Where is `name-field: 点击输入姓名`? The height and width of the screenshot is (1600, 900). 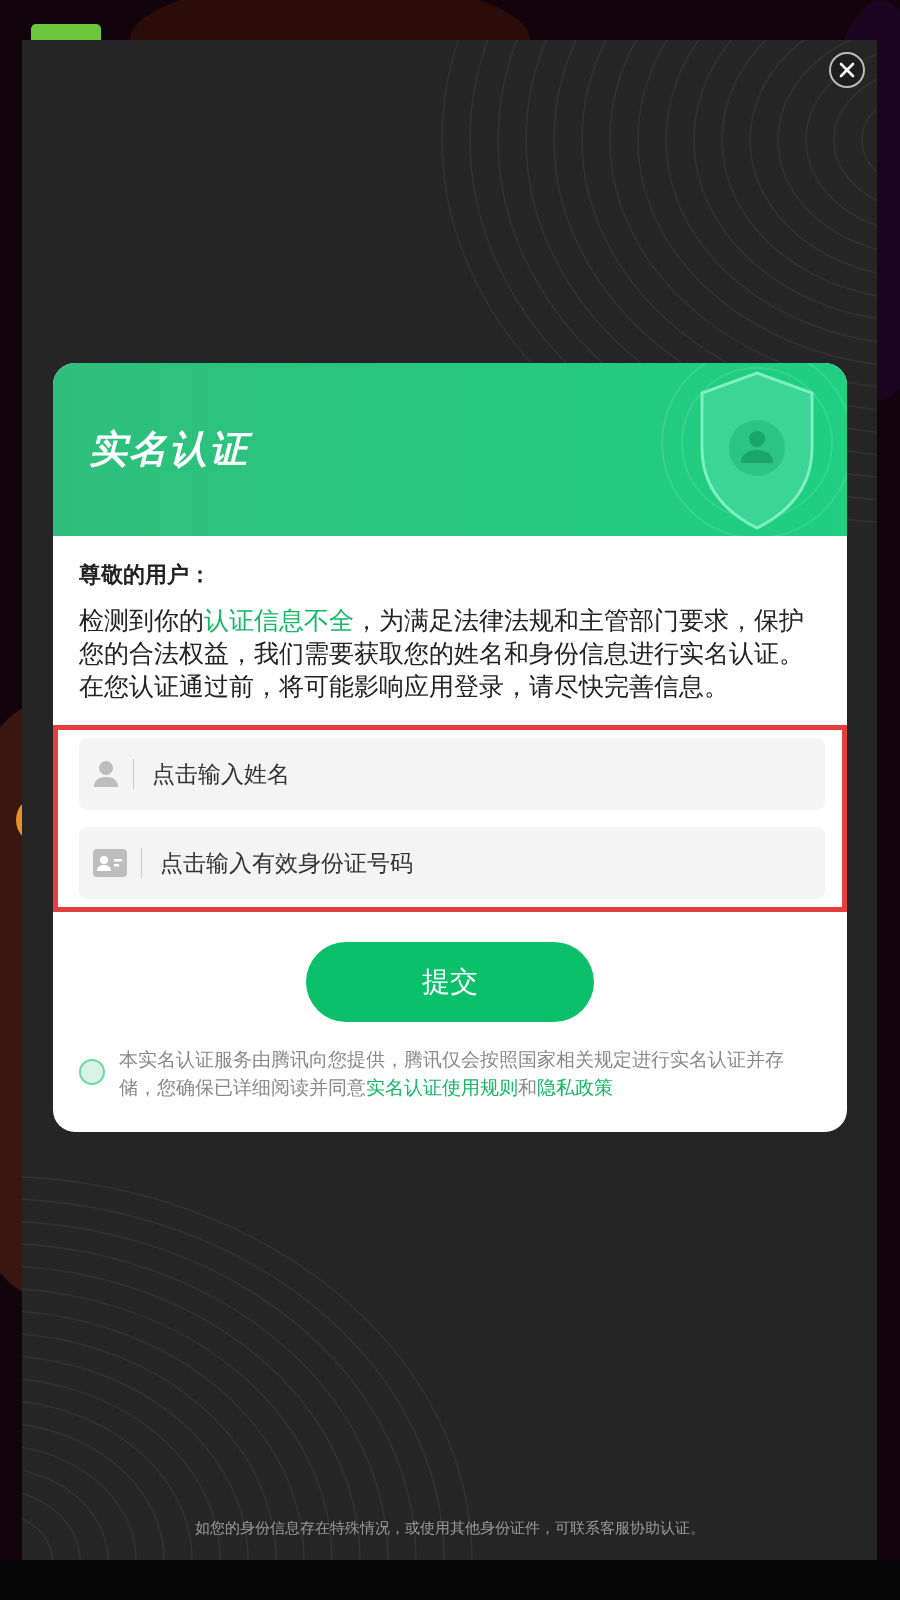 name-field: 点击输入姓名 is located at coordinates (452, 774).